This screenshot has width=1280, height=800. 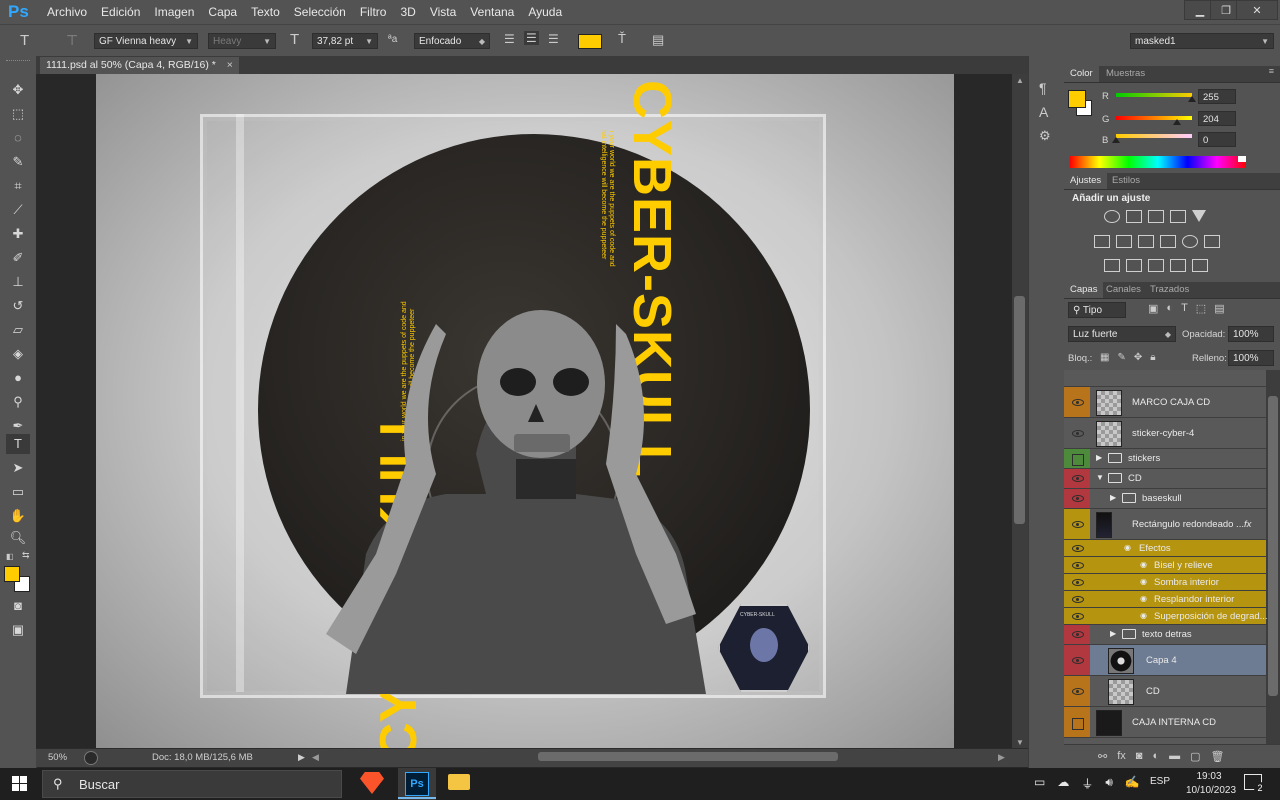 What do you see at coordinates (1195, 756) in the screenshot?
I see `new-layer-icon: ▢` at bounding box center [1195, 756].